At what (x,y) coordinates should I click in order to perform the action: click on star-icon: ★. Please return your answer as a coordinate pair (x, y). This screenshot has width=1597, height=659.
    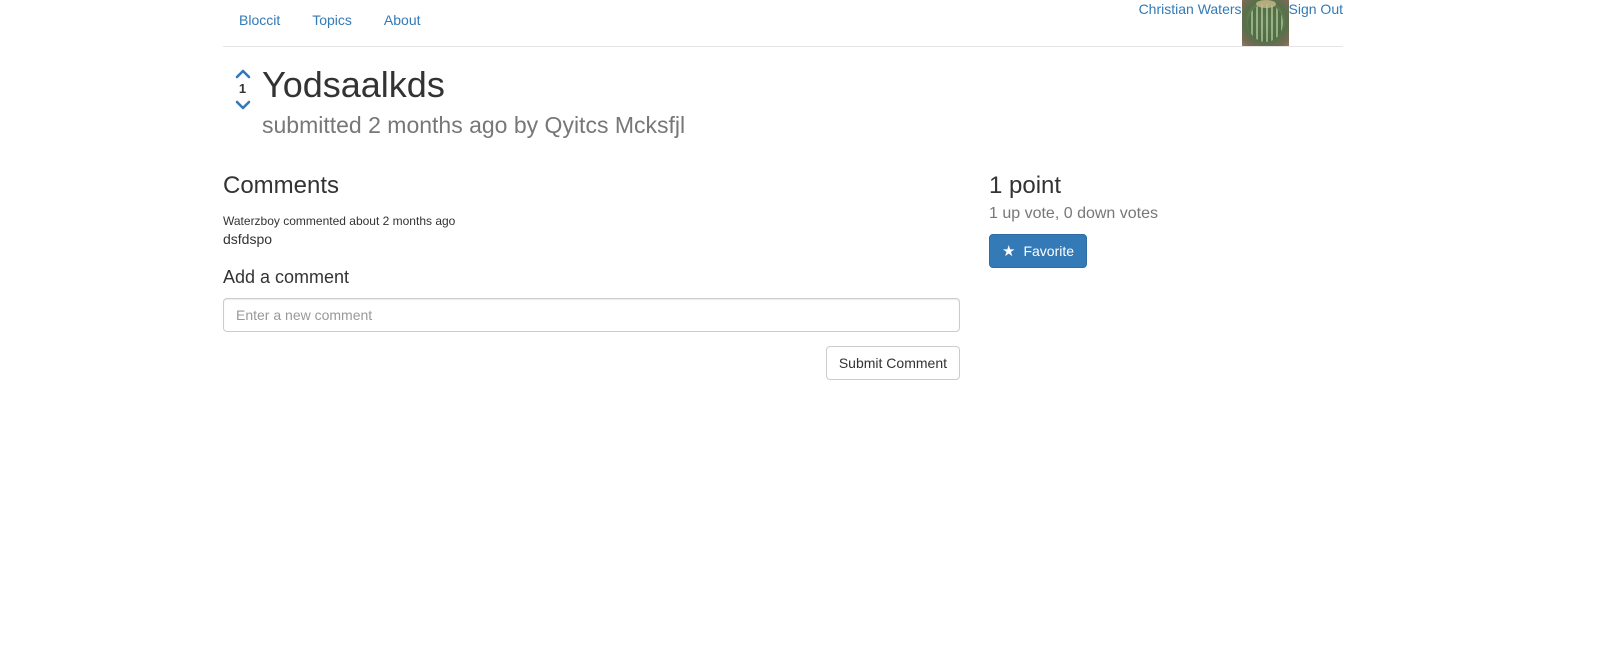
    Looking at the image, I should click on (1009, 251).